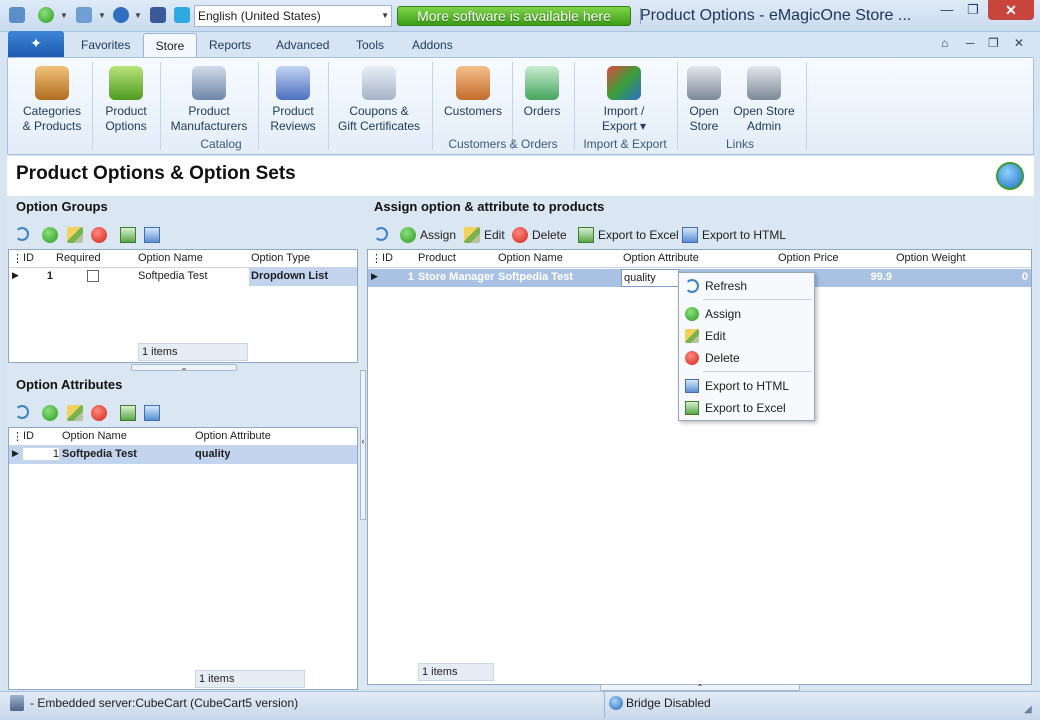  I want to click on column-product: Product, so click(437, 258).